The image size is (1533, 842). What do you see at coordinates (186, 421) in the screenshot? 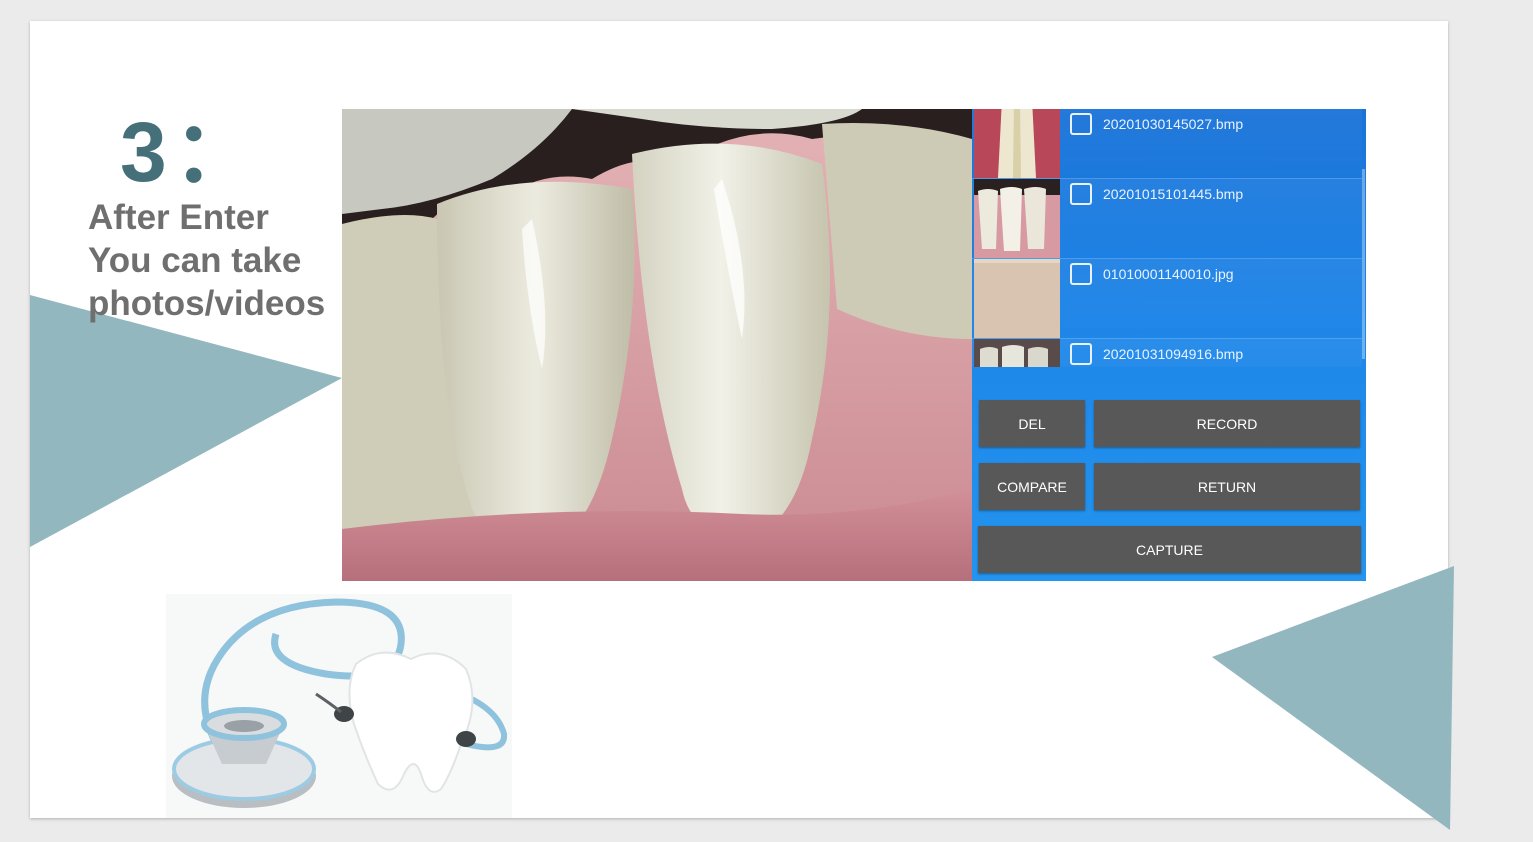
I see `left-triangle-decoration` at bounding box center [186, 421].